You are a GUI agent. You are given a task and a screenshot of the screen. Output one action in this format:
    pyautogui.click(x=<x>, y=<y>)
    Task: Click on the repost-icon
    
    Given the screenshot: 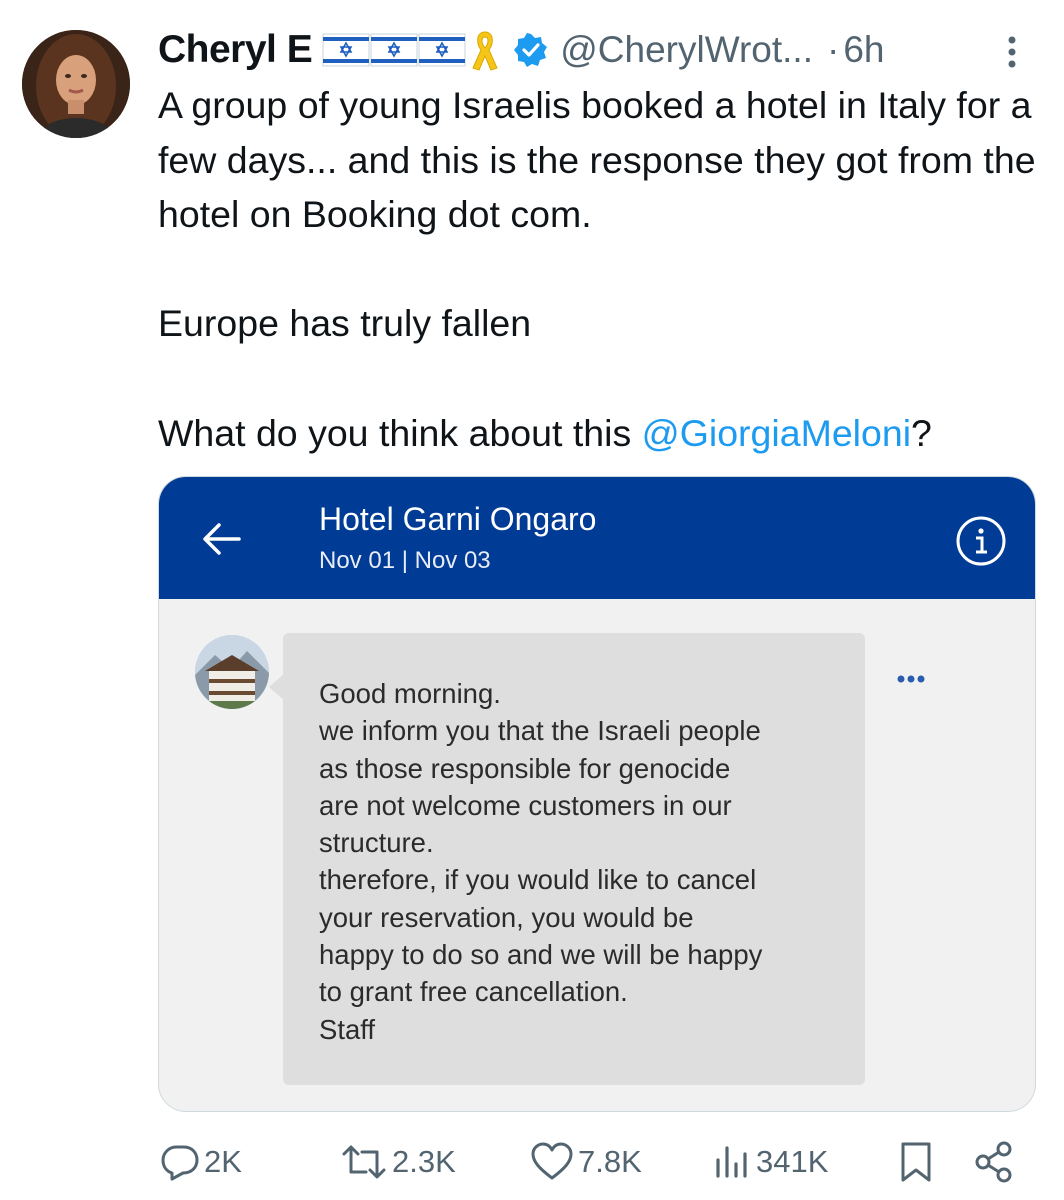 What is the action you would take?
    pyautogui.click(x=364, y=1162)
    